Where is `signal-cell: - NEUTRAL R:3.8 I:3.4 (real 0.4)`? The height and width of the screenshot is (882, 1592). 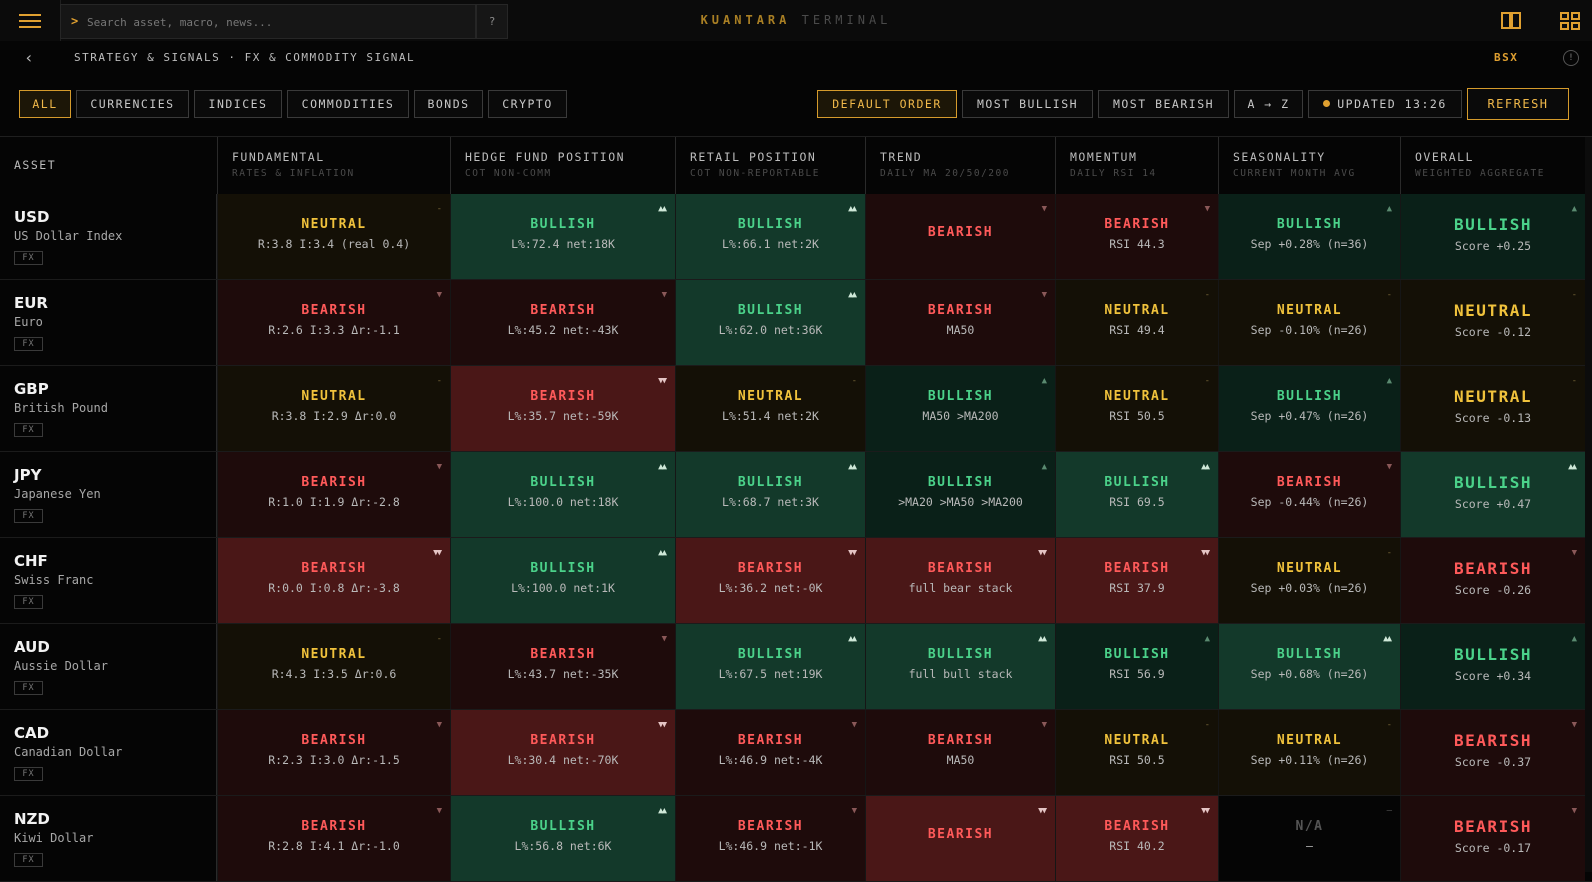 signal-cell: - NEUTRAL R:3.8 I:3.4 (real 0.4) is located at coordinates (333, 236).